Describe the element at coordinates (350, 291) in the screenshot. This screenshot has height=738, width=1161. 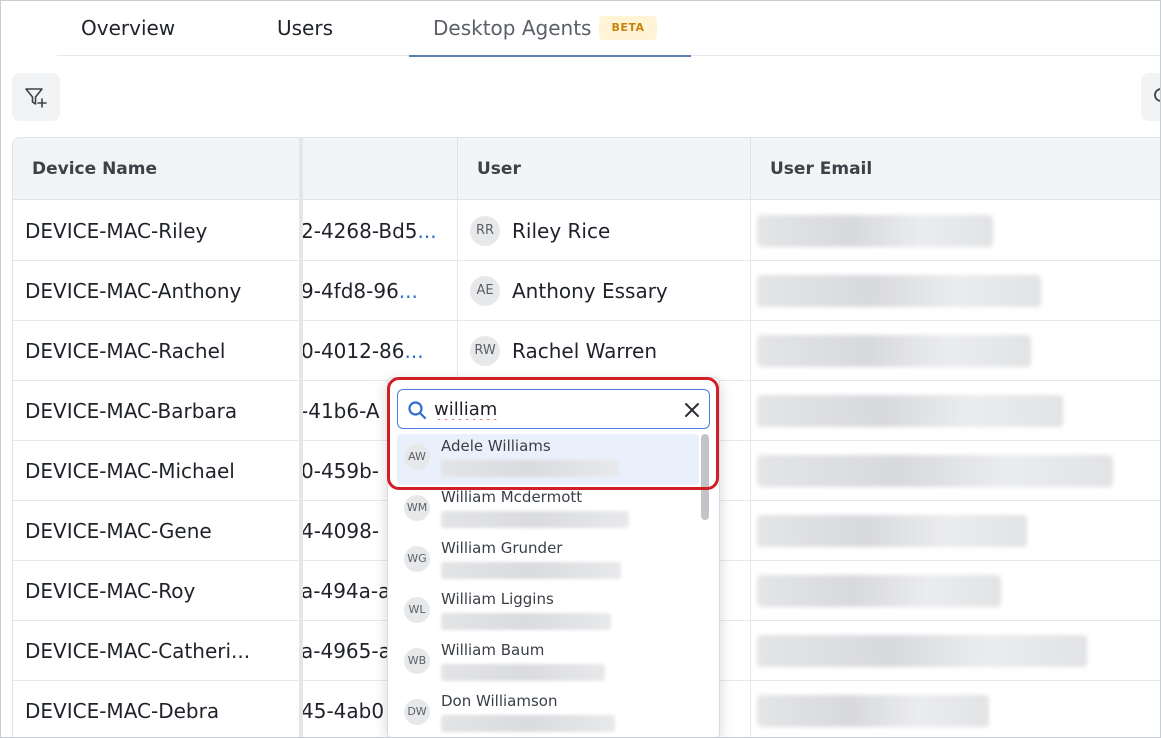
I see `device-id-text: 9-4fd8-96` at that location.